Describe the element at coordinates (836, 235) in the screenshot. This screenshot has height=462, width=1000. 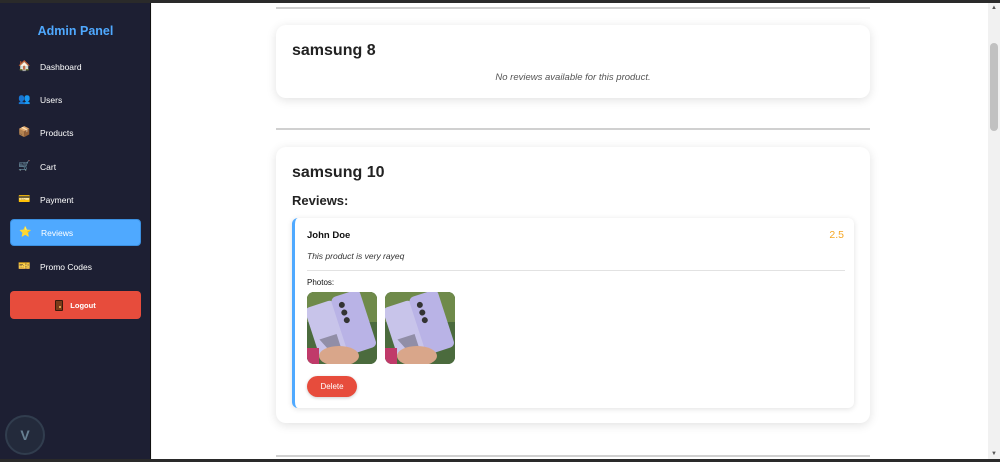
I see `review-rating: 2.5` at that location.